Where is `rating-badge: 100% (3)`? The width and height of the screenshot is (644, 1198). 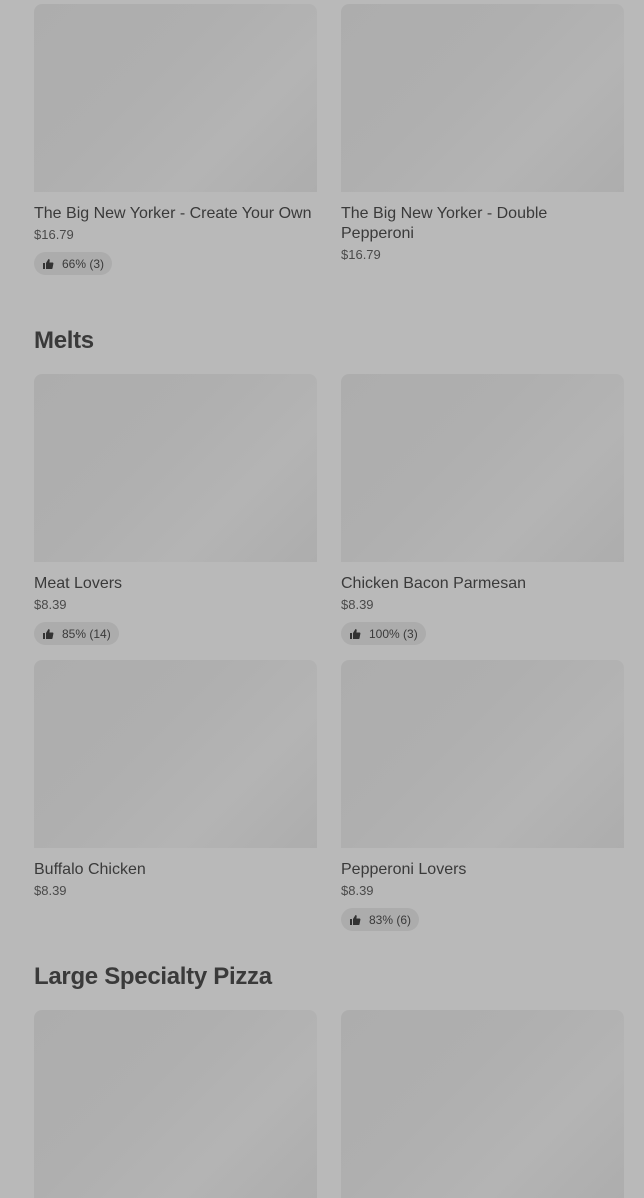 rating-badge: 100% (3) is located at coordinates (383, 633).